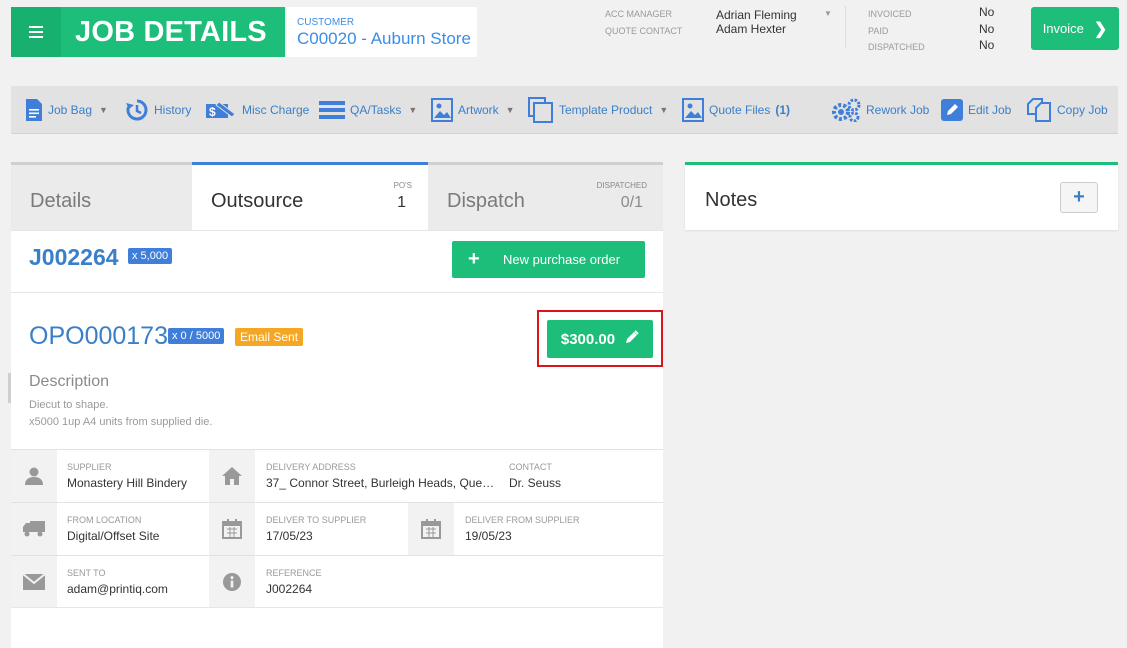 The height and width of the screenshot is (648, 1127). I want to click on reference-label: REFERENCE, so click(294, 573).